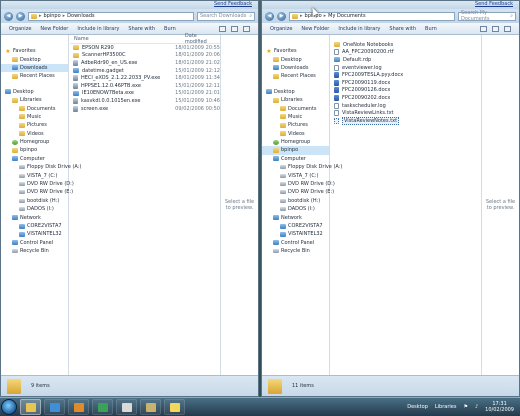  Describe the element at coordinates (446, 407) in the screenshot. I see `tray-libraries-toolbar: Libraries` at that location.